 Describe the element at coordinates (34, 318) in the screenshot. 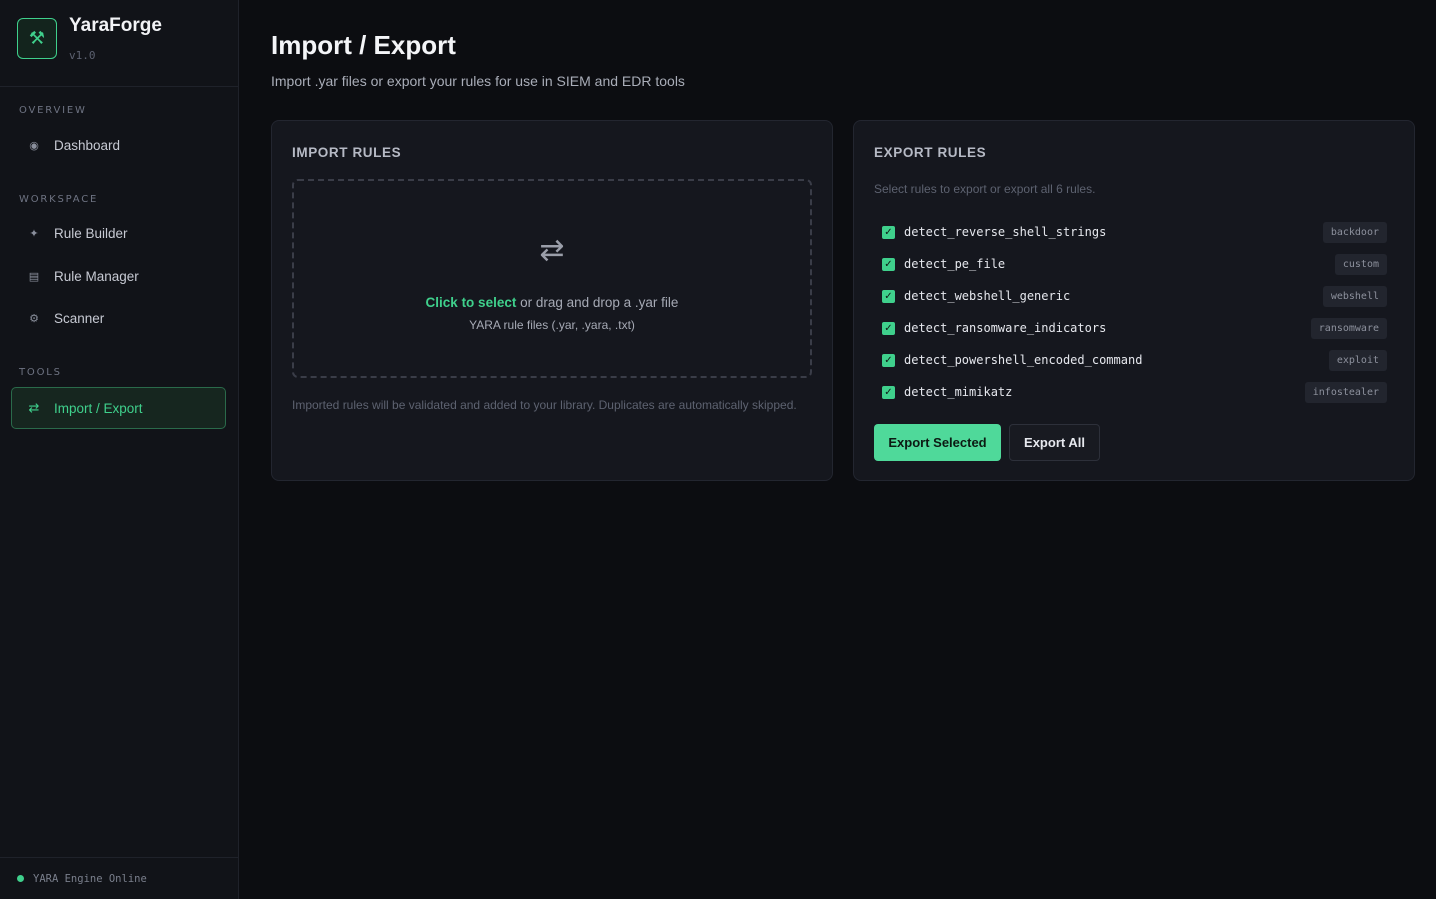

I see `gear-icon: ⚙` at that location.